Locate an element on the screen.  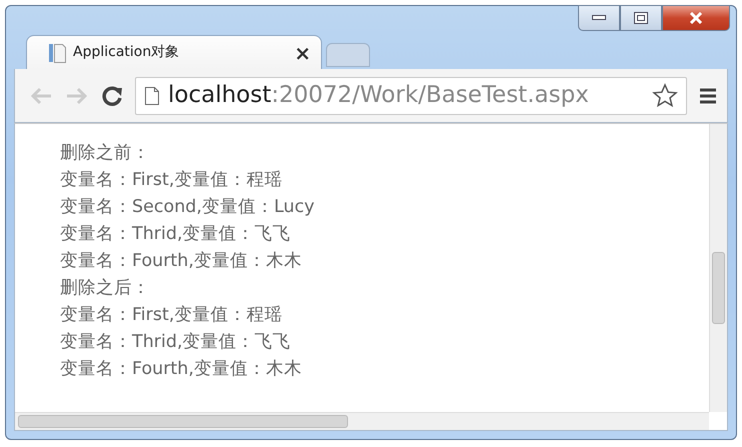
document-icon is located at coordinates (58, 52).